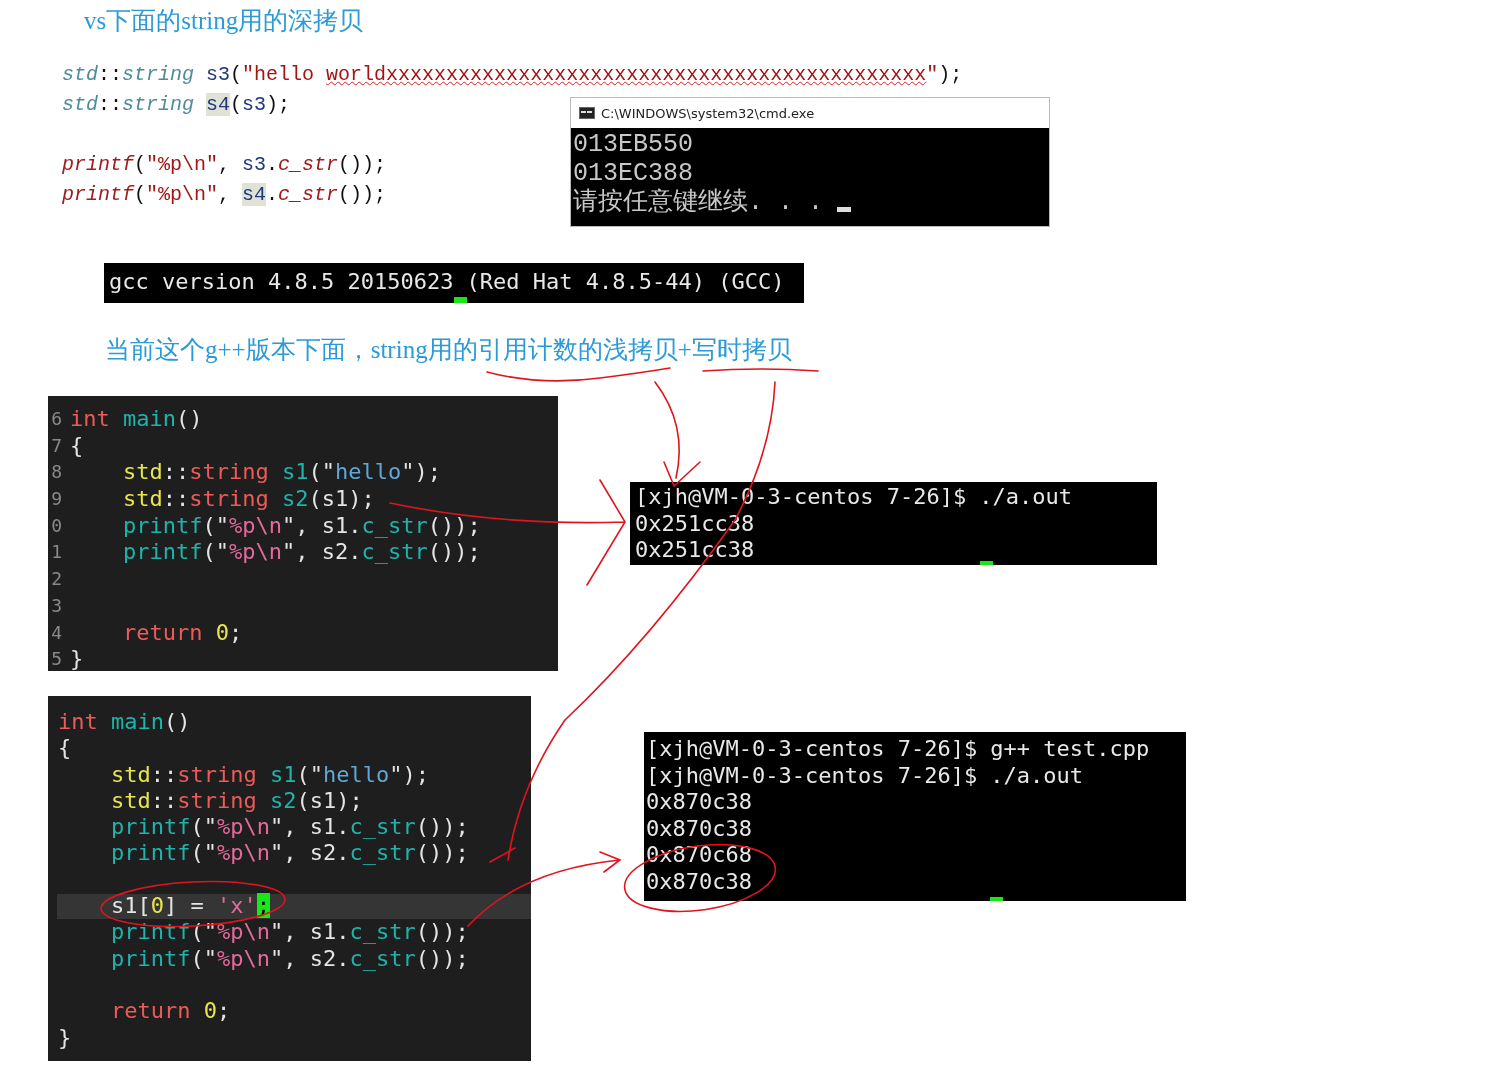  Describe the element at coordinates (865, 775) in the screenshot. I see `terminal-output: [xjh@VM-0-3-centos 7-26]$ ./a.out` at that location.